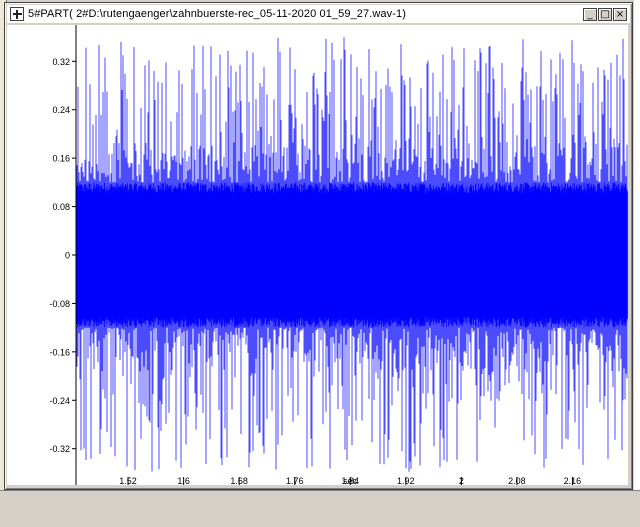 The height and width of the screenshot is (527, 640). I want to click on maximize-button: □, so click(605, 14).